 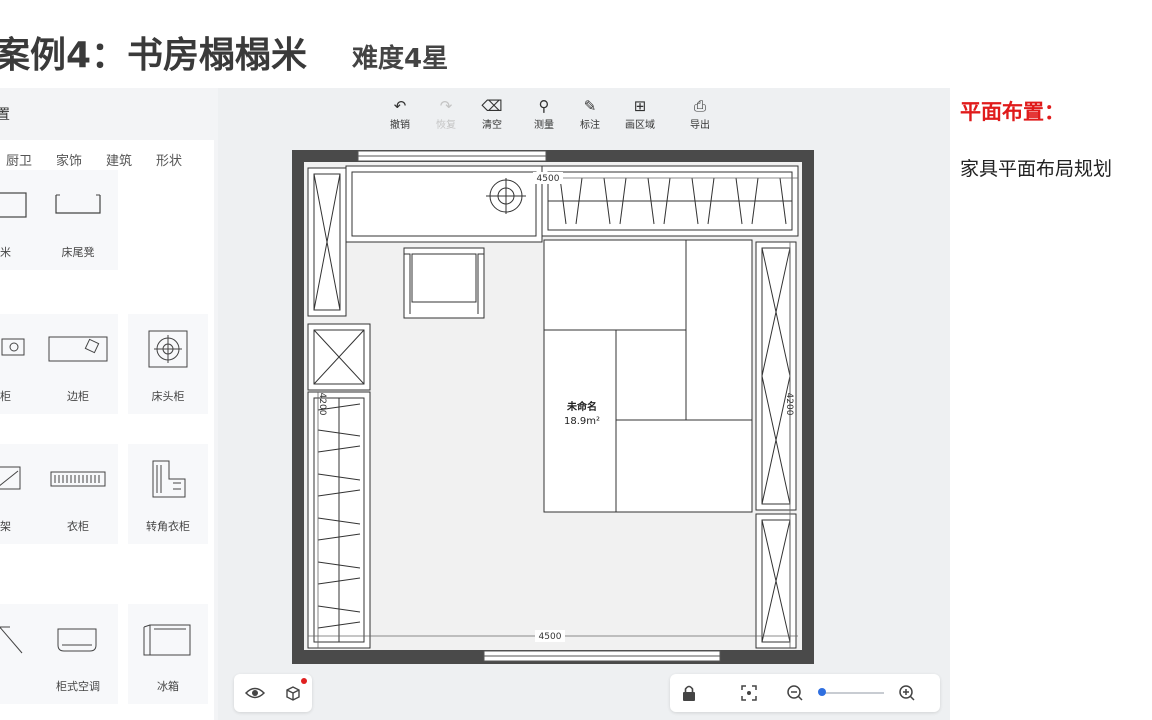 I want to click on chair-corner-icon, so click(x=19, y=639).